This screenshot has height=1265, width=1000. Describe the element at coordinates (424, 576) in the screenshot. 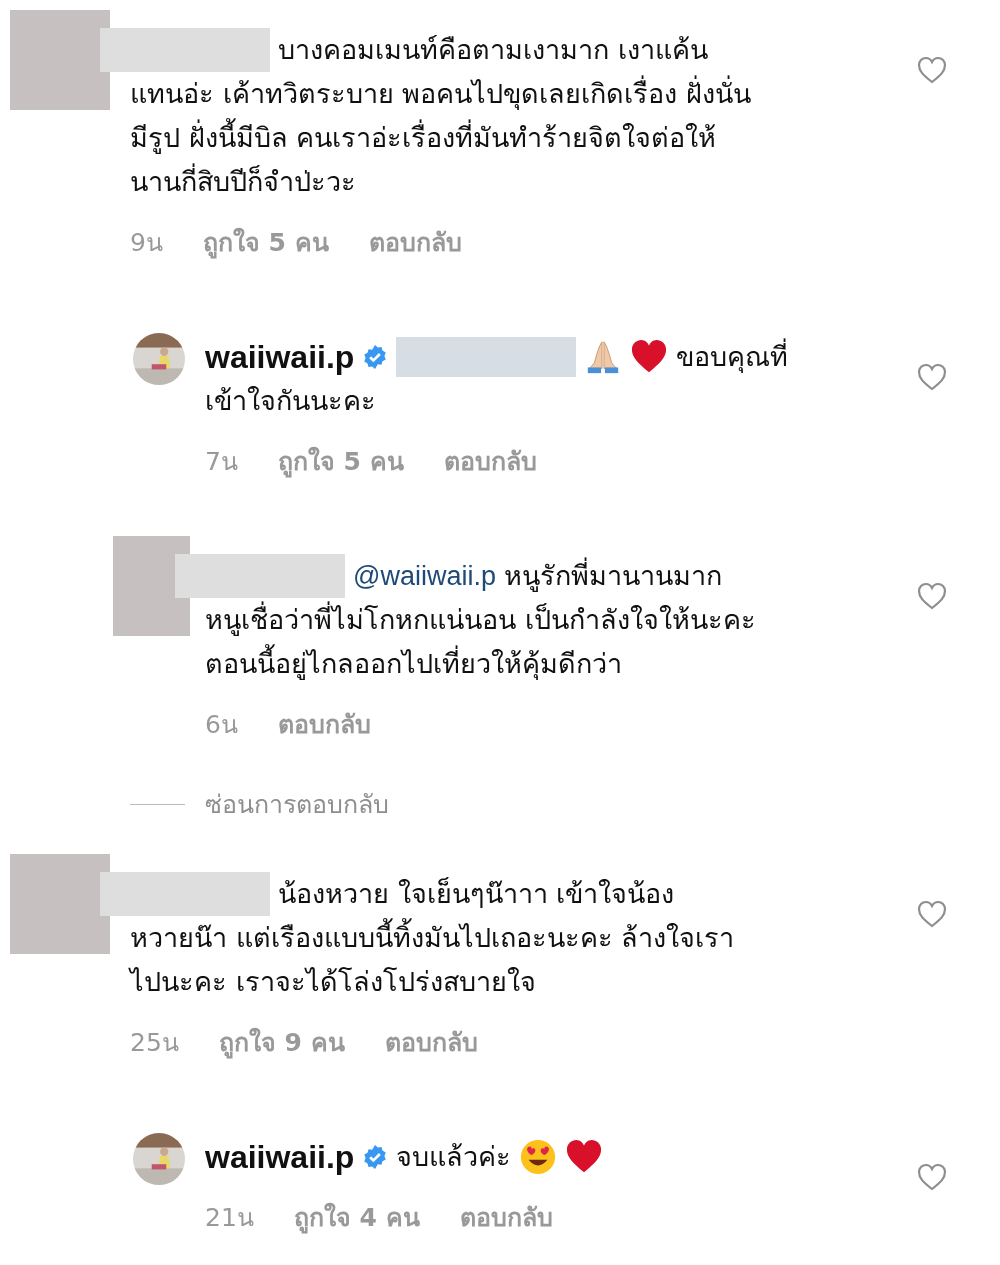

I see `mention-link: @waiiwaii.p` at that location.